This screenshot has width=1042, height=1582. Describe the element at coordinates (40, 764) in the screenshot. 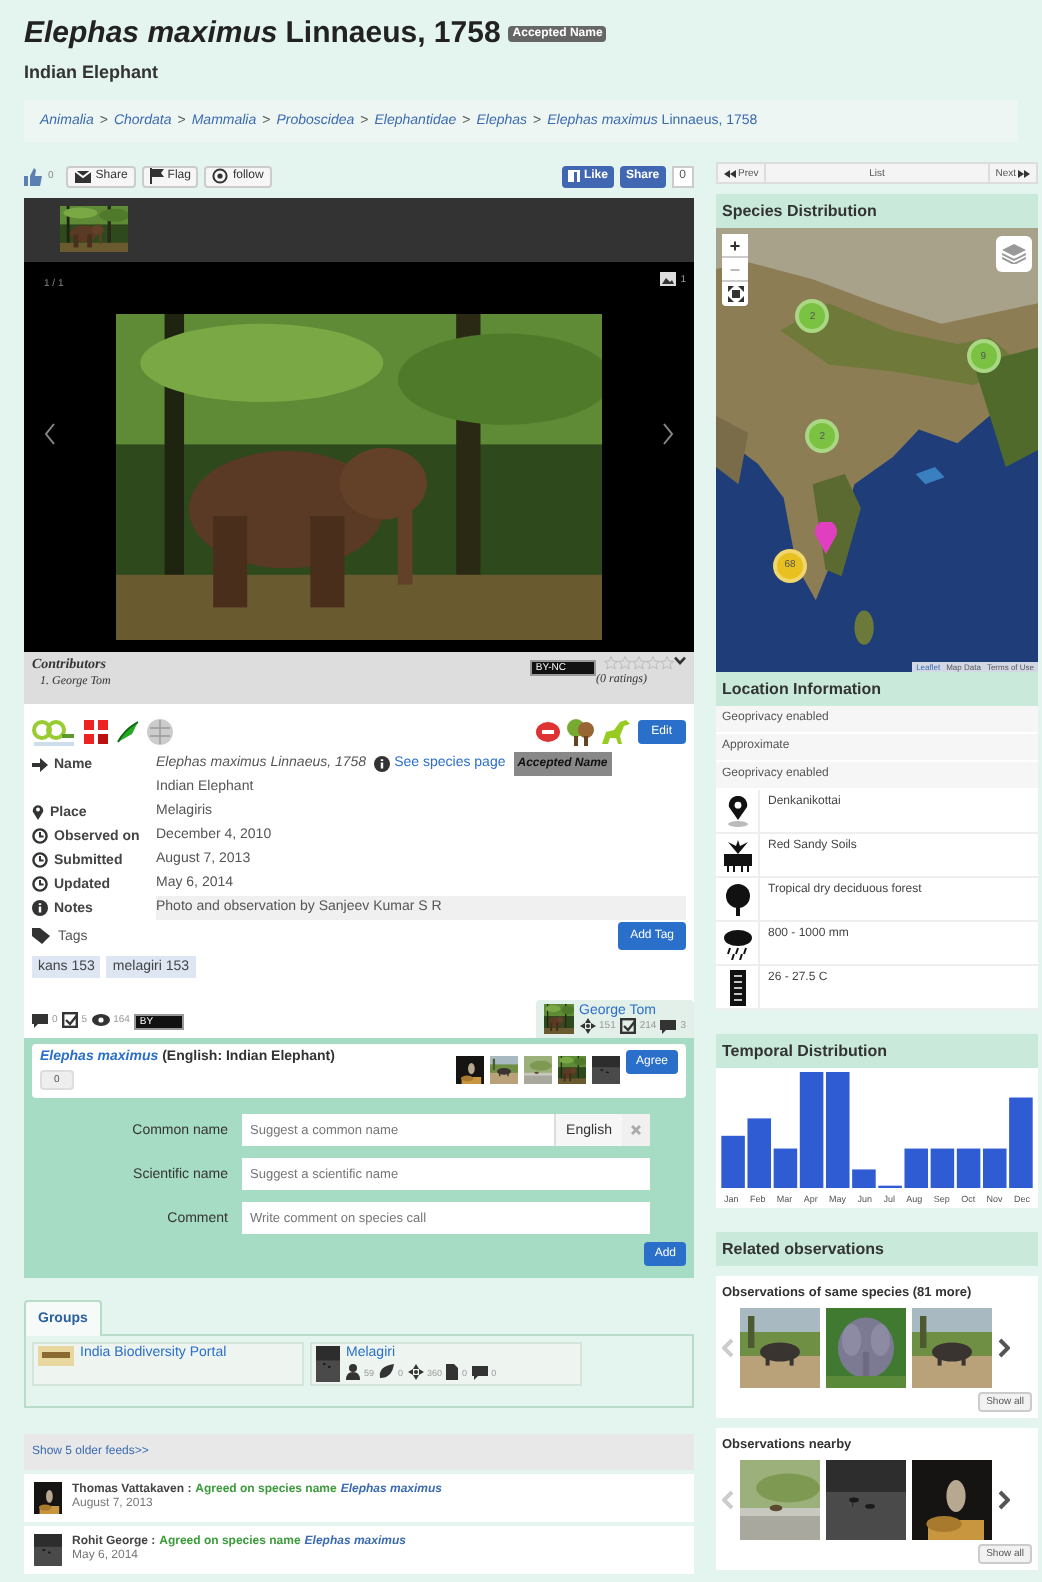

I see `arrow-icon` at that location.